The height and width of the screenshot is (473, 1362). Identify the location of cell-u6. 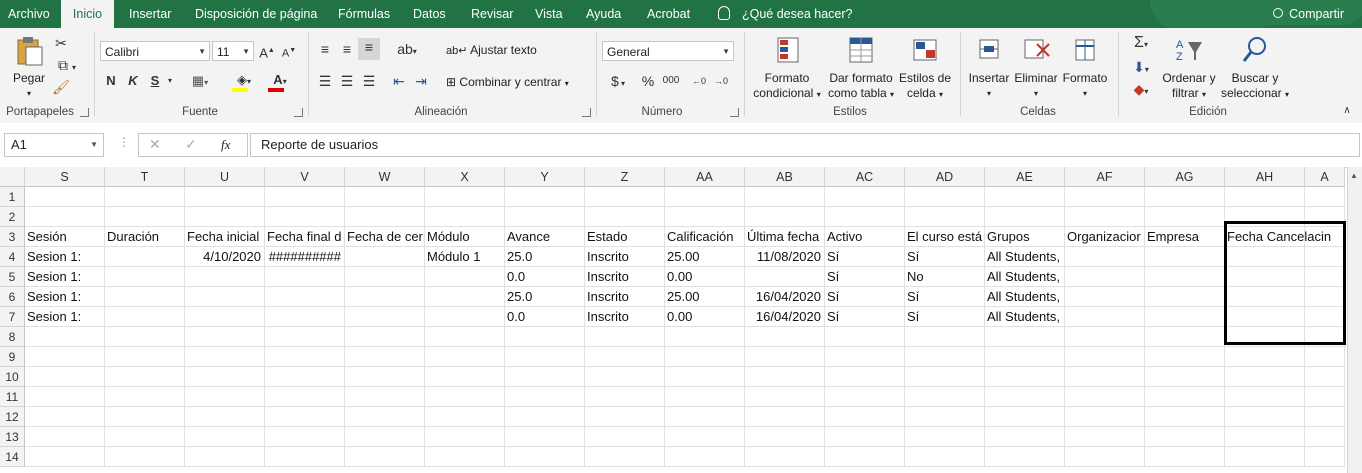
(225, 297).